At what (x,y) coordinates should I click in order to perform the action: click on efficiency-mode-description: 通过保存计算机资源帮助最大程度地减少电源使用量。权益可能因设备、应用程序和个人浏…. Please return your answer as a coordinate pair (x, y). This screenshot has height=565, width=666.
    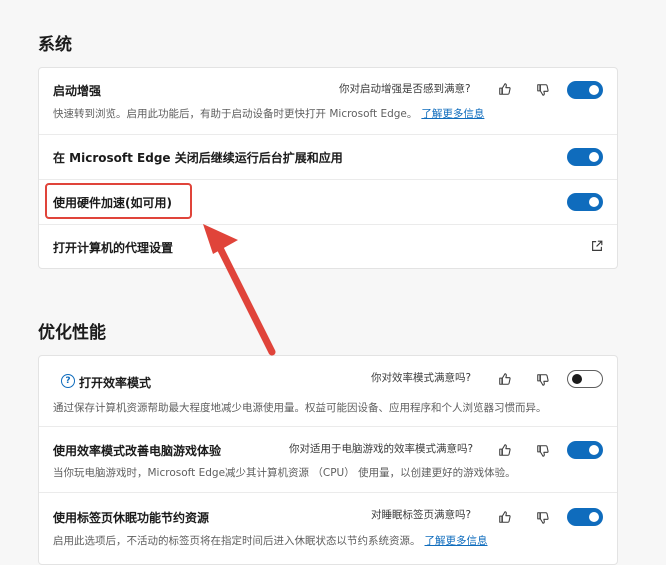
    Looking at the image, I should click on (300, 408).